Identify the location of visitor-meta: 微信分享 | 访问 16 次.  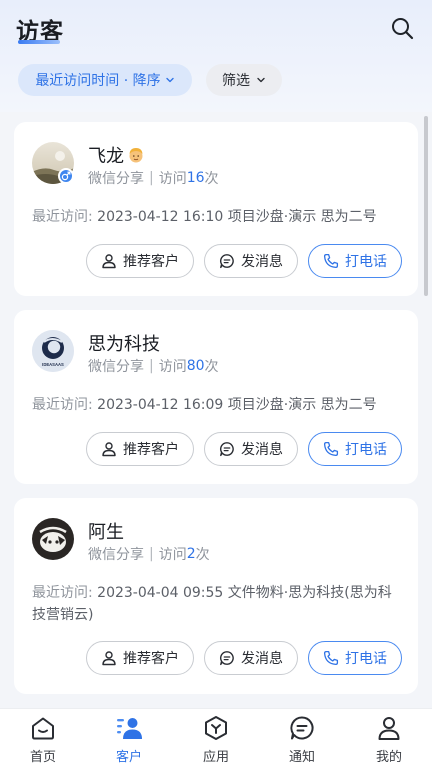
(153, 178).